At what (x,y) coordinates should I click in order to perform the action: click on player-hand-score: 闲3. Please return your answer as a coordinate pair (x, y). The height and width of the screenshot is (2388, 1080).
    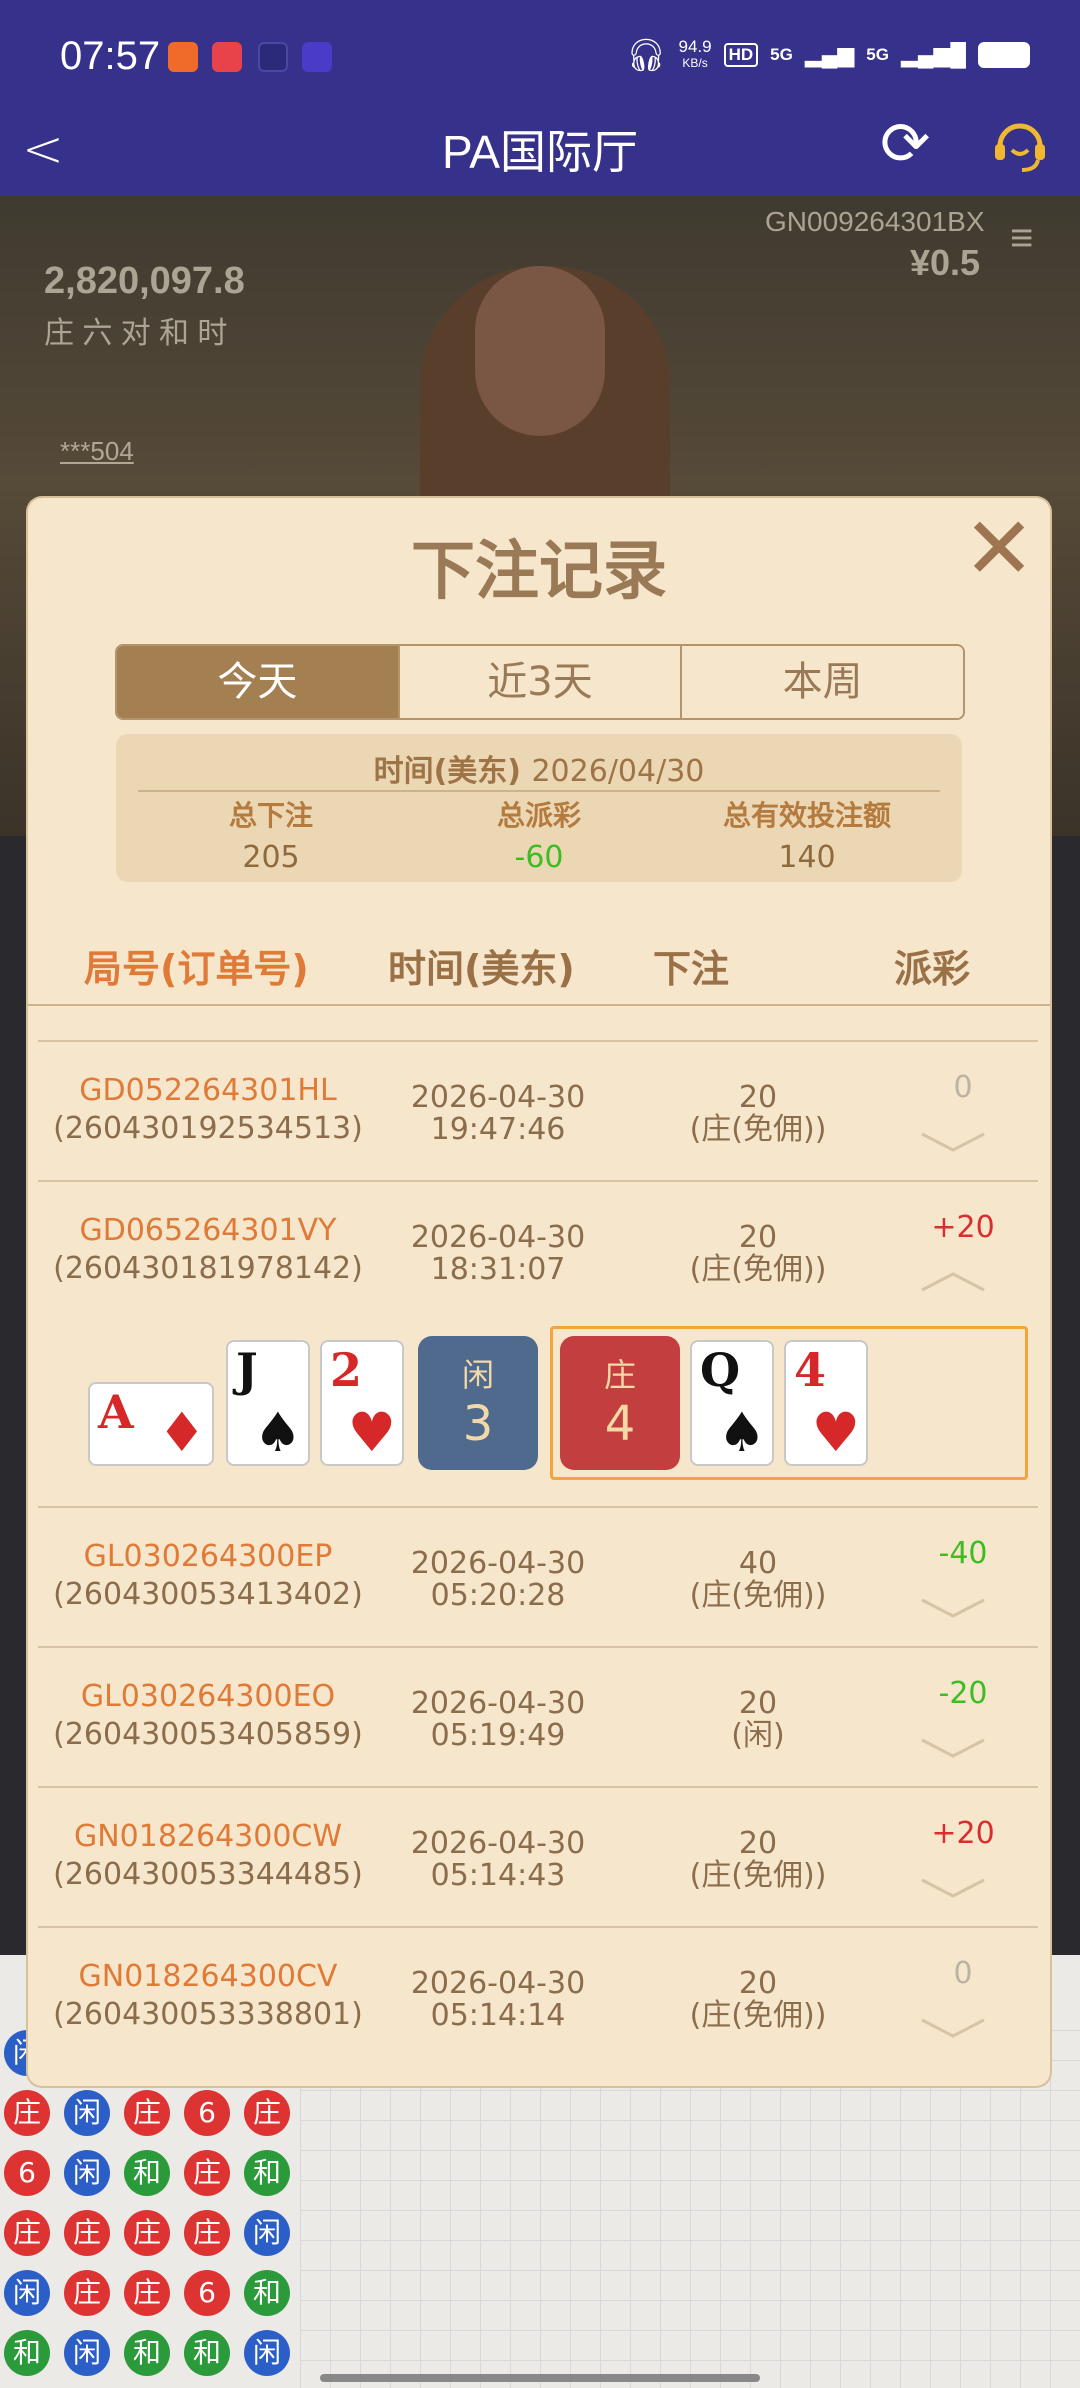
    Looking at the image, I should click on (478, 1403).